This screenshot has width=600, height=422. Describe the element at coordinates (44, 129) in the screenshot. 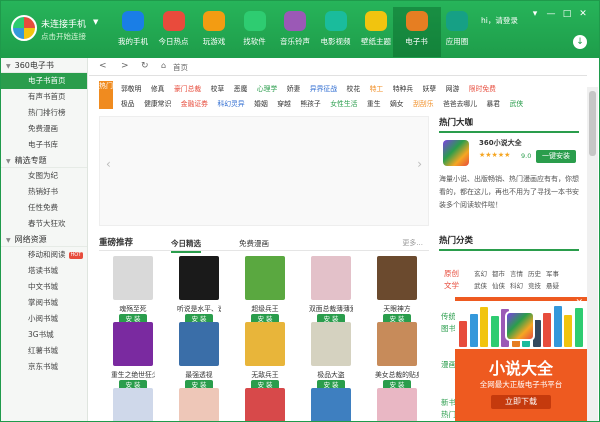

I see `sidebar-item: 免费漫画` at that location.